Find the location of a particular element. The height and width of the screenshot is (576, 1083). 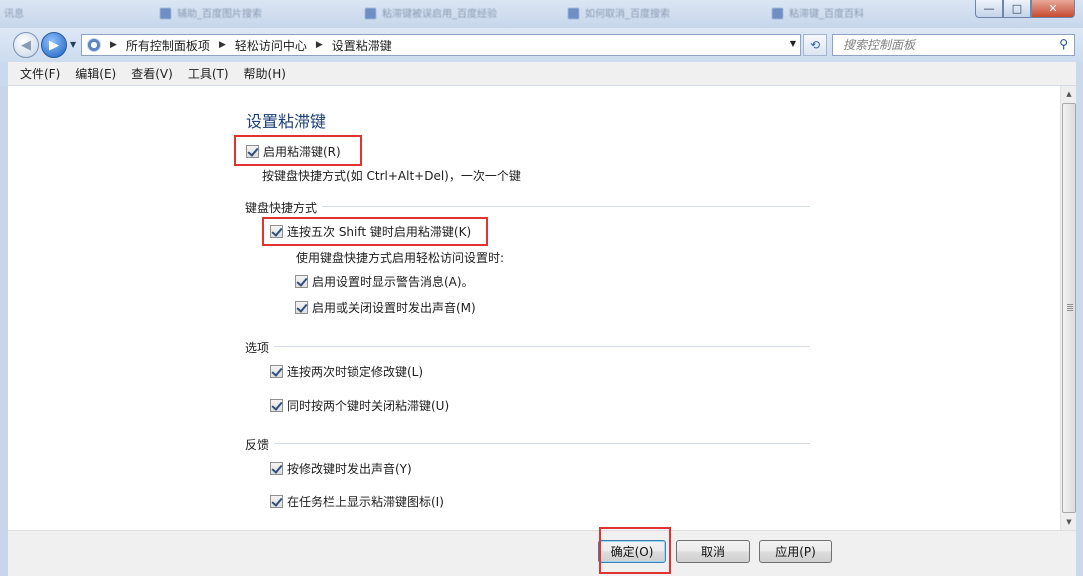

search-box: ⚲ is located at coordinates (953, 45).